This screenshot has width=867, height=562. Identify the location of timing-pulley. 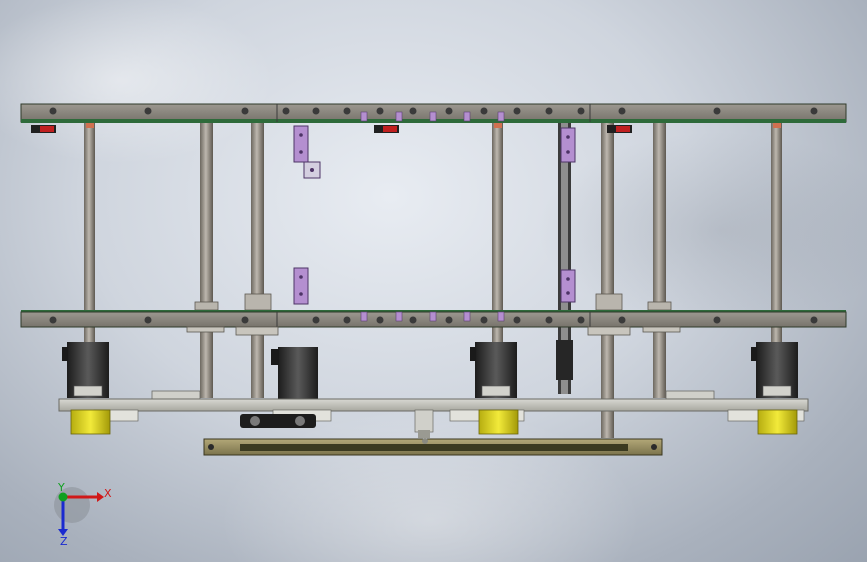
(337, 423).